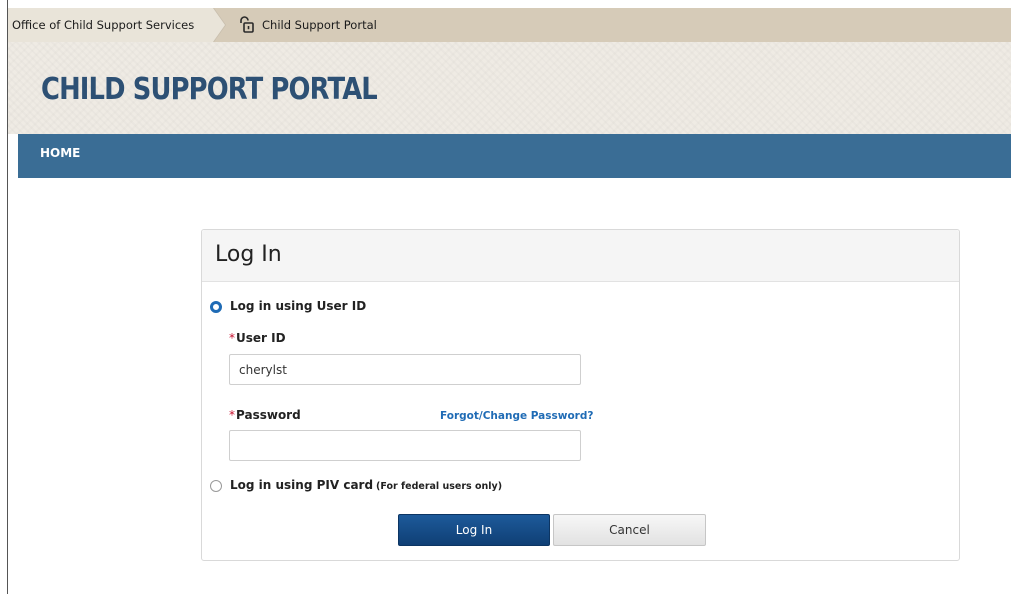 Image resolution: width=1011 pixels, height=594 pixels. What do you see at coordinates (219, 25) in the screenshot?
I see `breadcrumb-separator` at bounding box center [219, 25].